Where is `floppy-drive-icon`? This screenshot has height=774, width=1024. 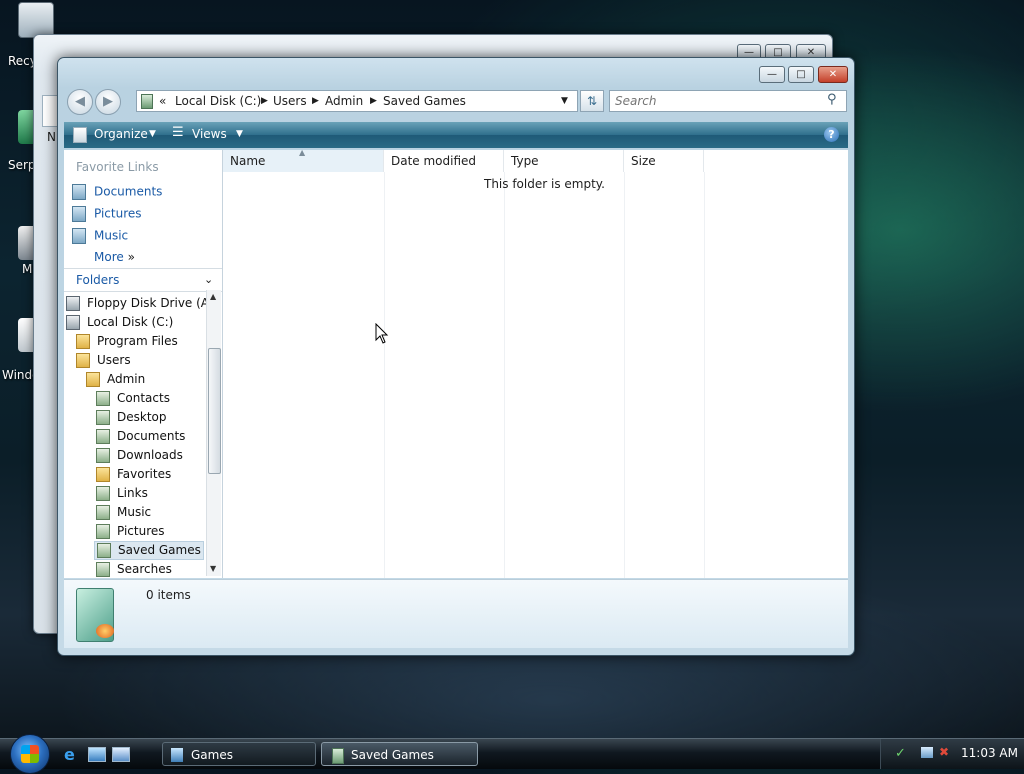 floppy-drive-icon is located at coordinates (73, 303).